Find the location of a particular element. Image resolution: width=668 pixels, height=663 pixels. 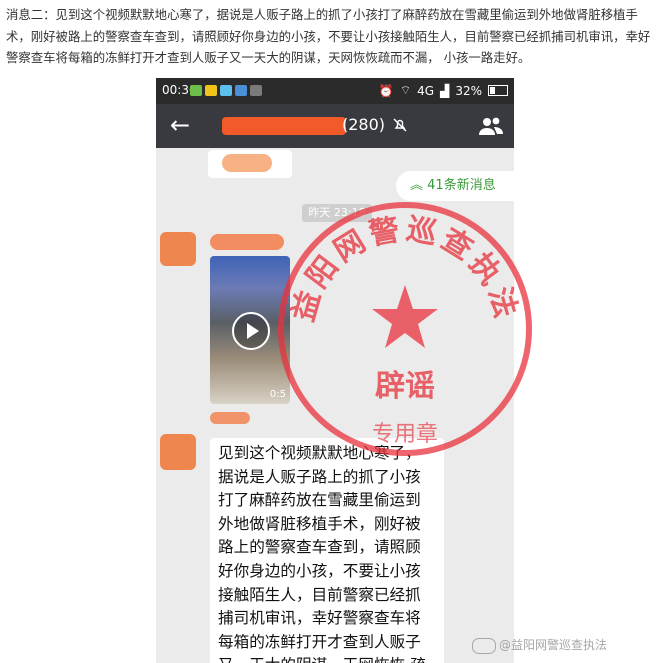

previous-message-bubble is located at coordinates (250, 164).